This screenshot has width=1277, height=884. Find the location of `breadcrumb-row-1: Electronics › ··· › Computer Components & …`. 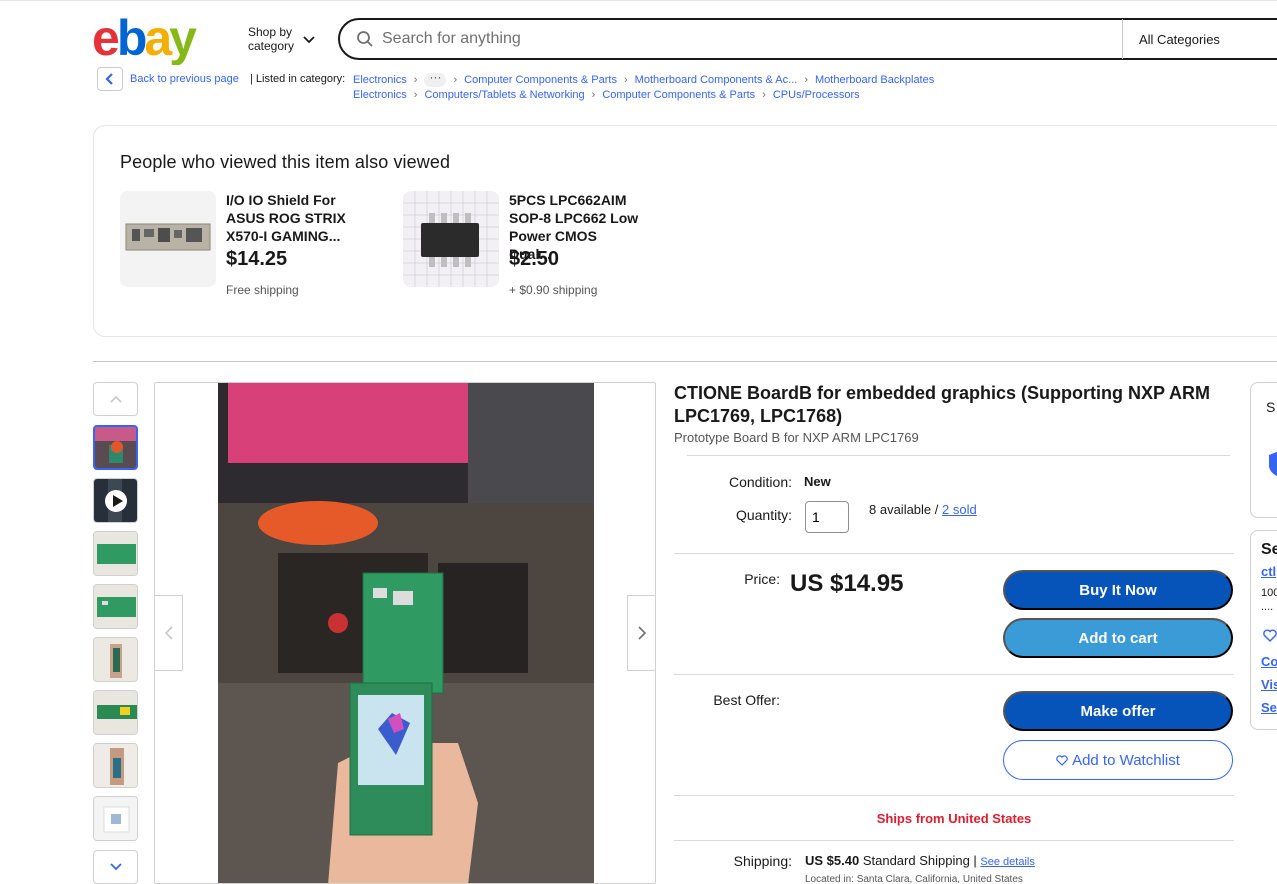

breadcrumb-row-1: Electronics › ··· › Computer Components & … is located at coordinates (643, 79).